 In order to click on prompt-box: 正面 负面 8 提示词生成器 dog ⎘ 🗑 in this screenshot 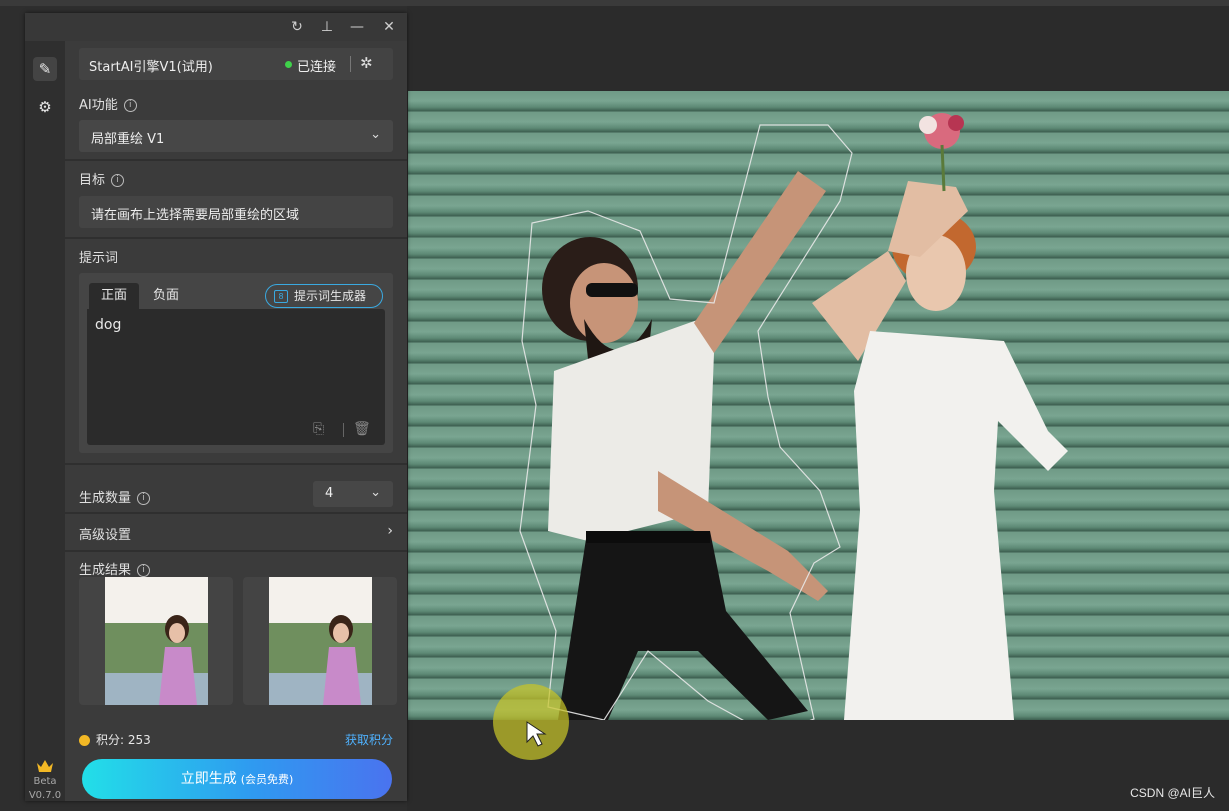, I will do `click(236, 363)`.